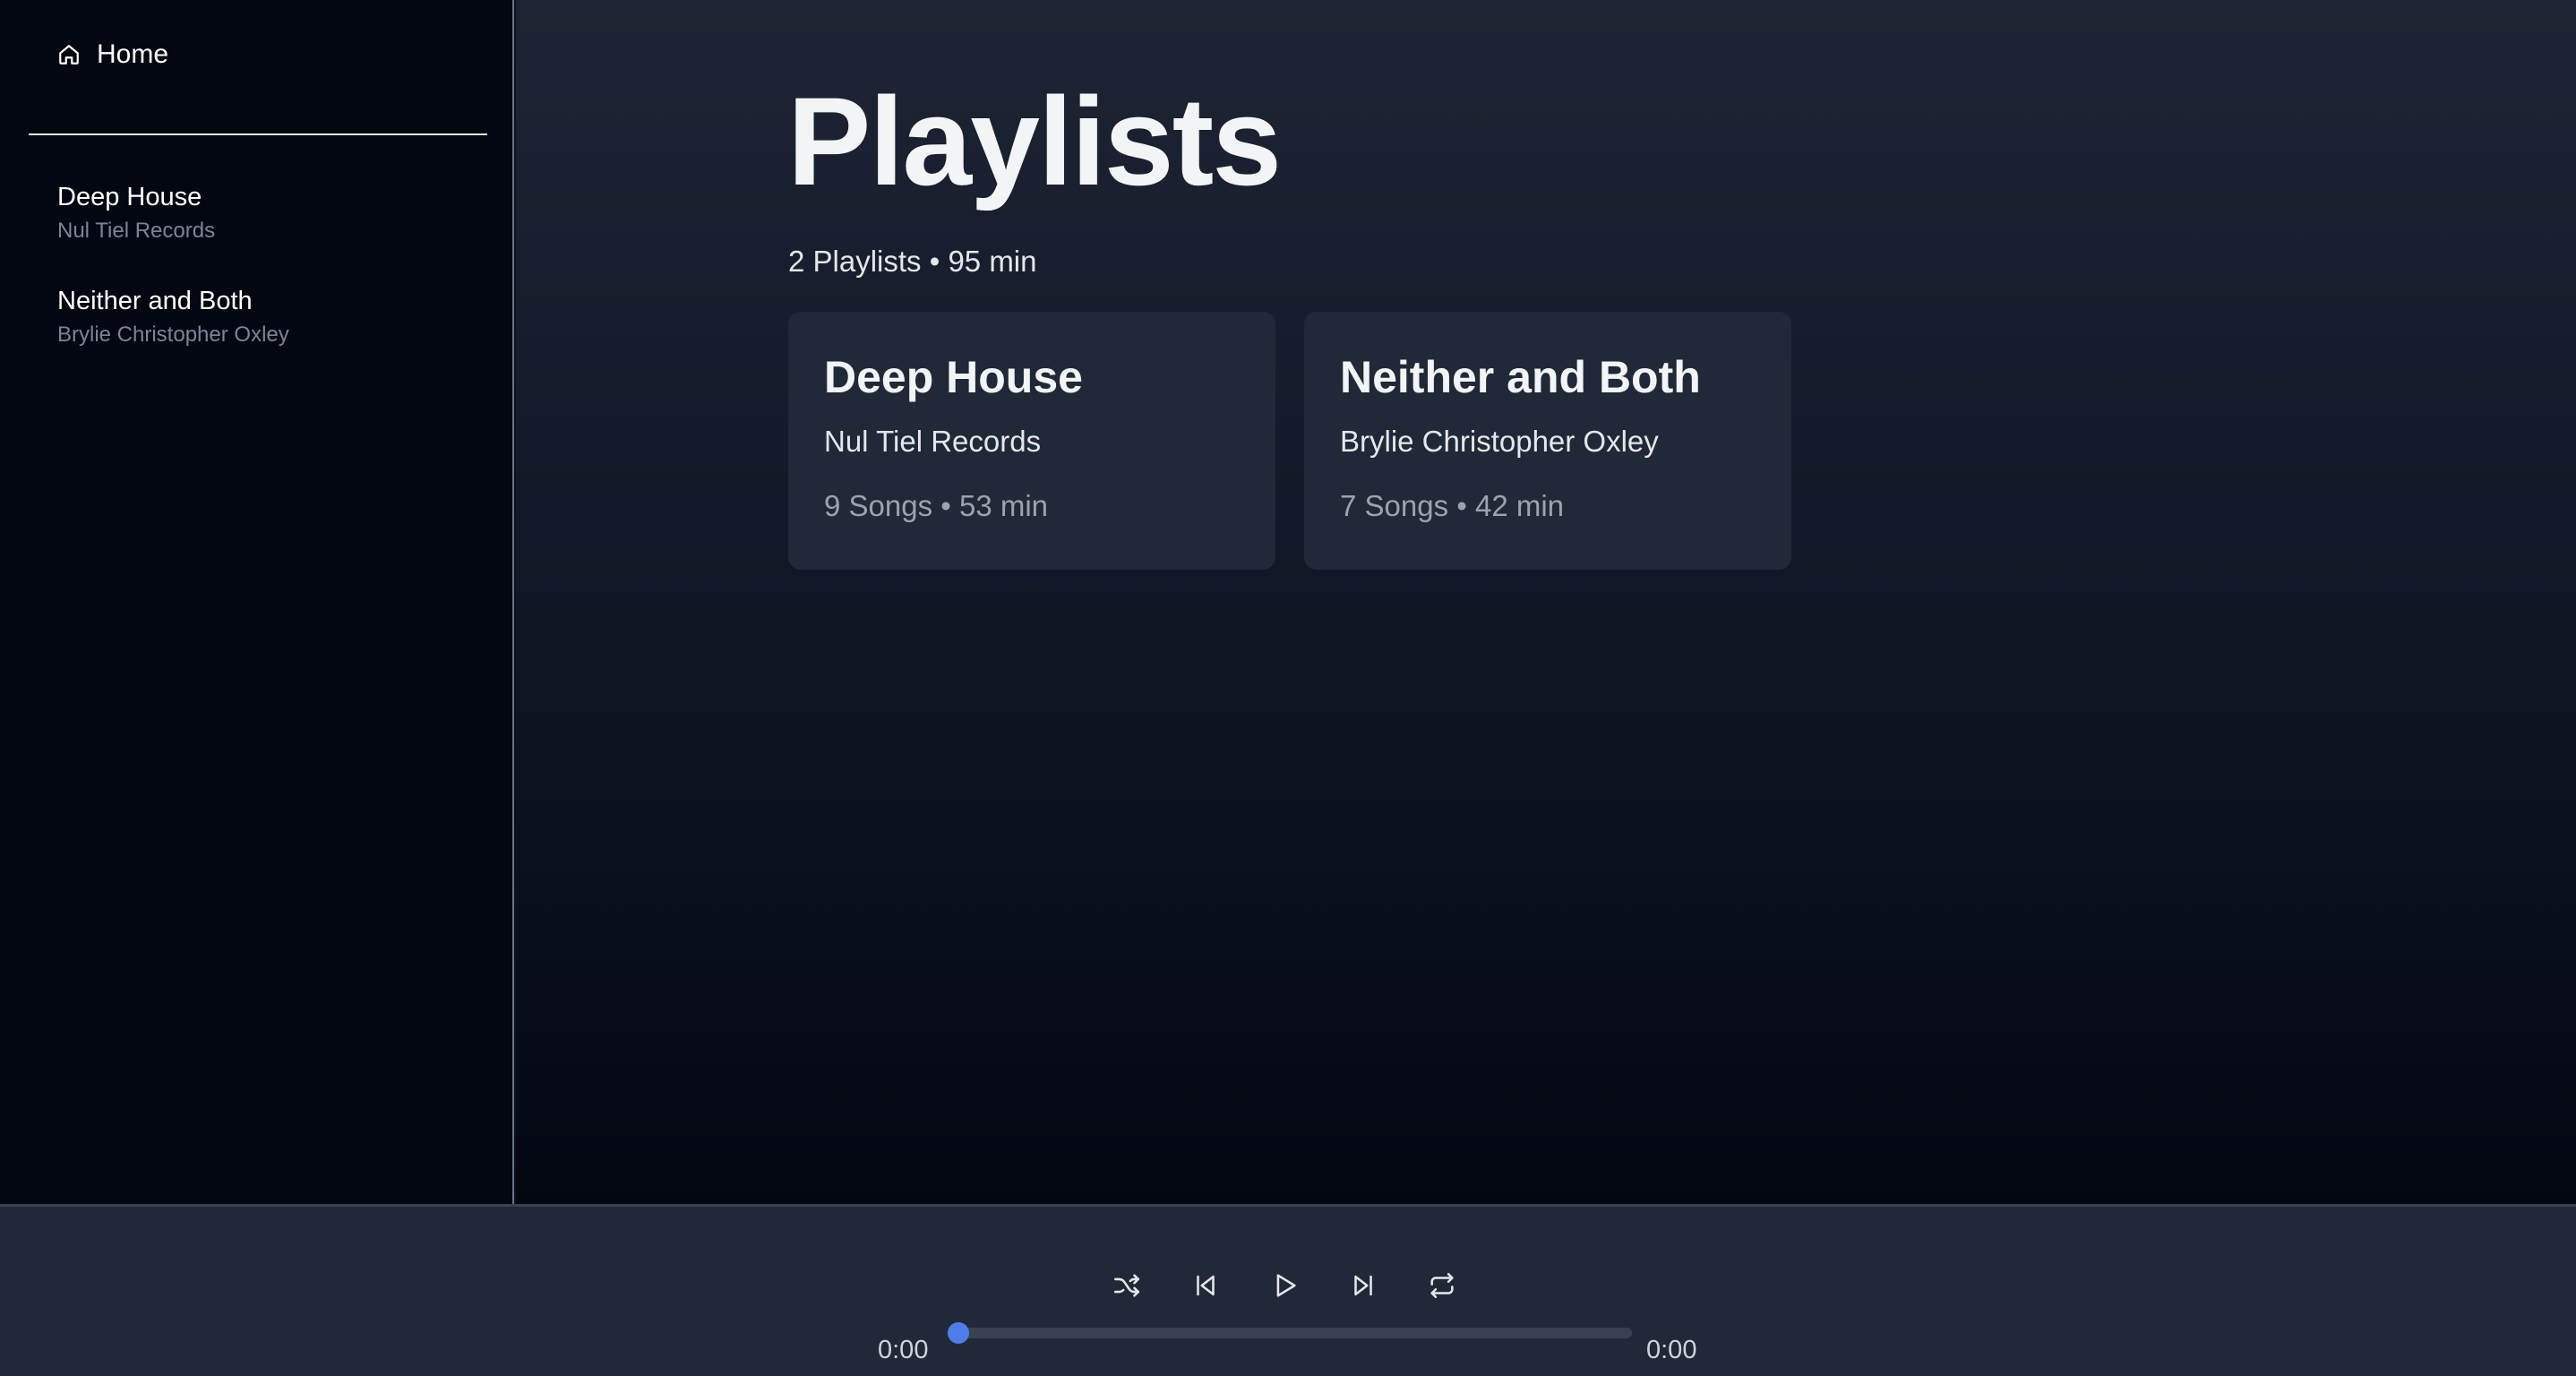 The image size is (2576, 1376). Describe the element at coordinates (1499, 441) in the screenshot. I see `playlist-card-owner: Brylie Christopher Oxley` at that location.